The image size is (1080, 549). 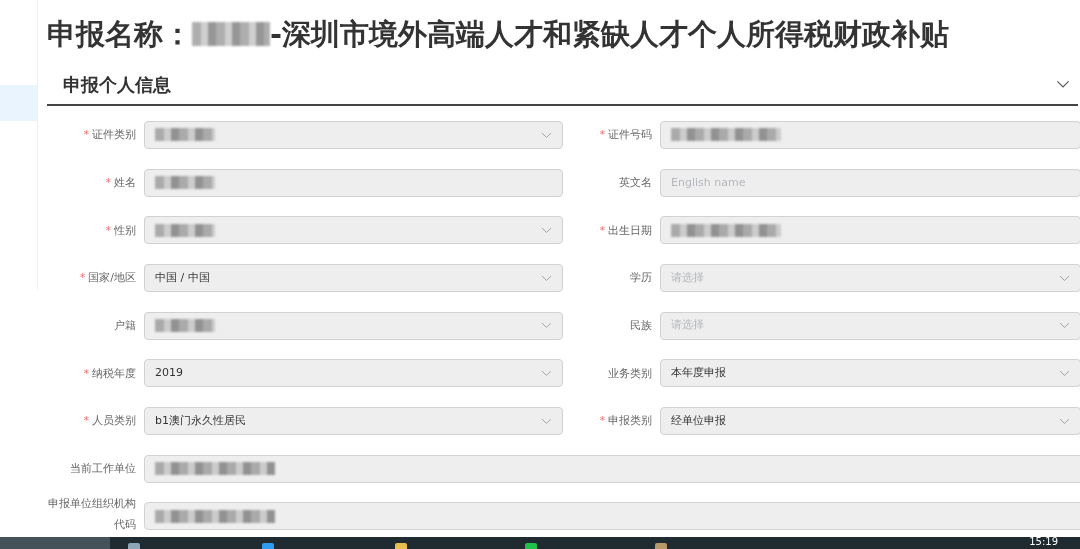 I want to click on field-label: 人员类别, so click(x=114, y=421).